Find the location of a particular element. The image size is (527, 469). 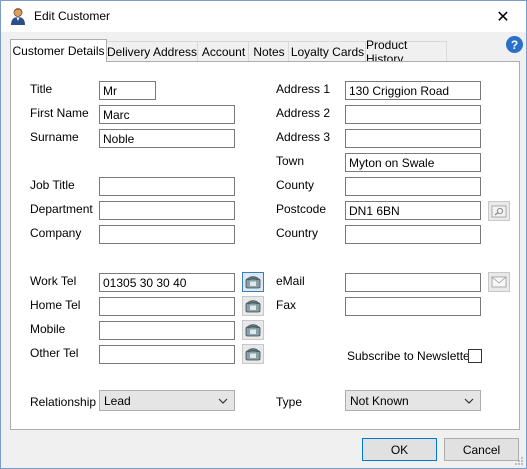

address1-field: 130 Criggion Road is located at coordinates (413, 90).